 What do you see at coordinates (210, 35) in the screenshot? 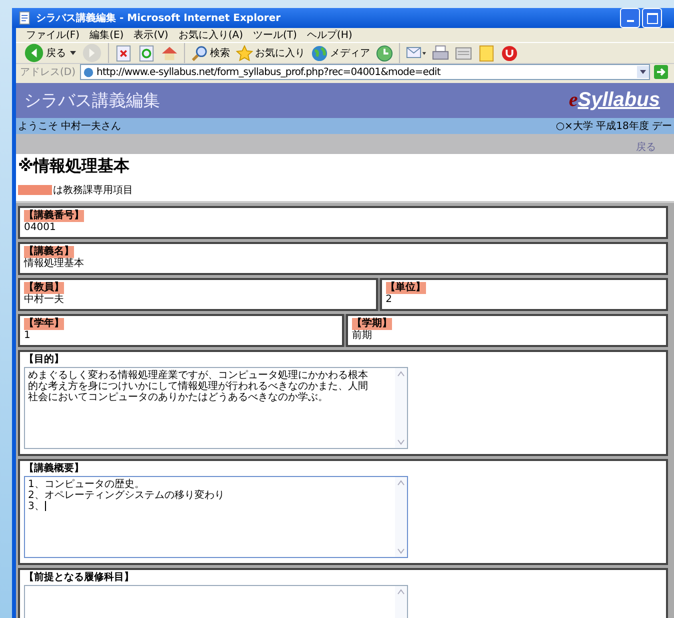
I see `menu-item: お気に入り(A)` at bounding box center [210, 35].